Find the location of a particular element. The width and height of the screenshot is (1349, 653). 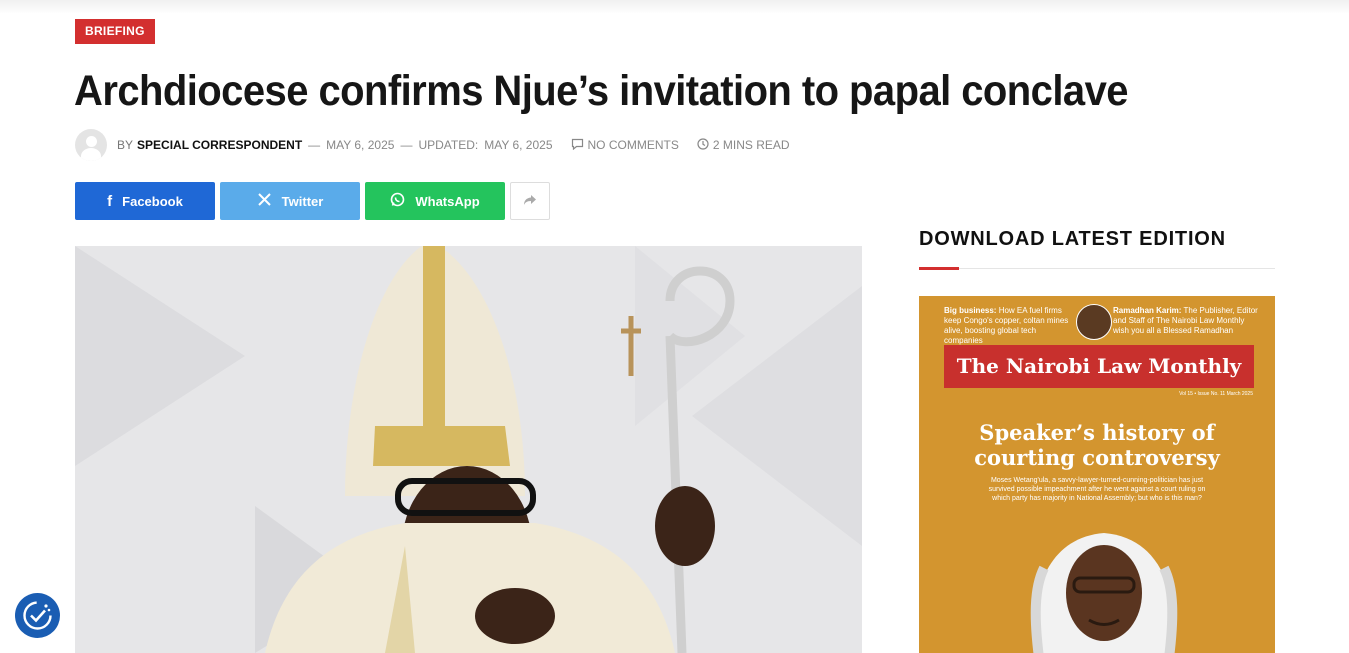

more-share-button is located at coordinates (530, 201).